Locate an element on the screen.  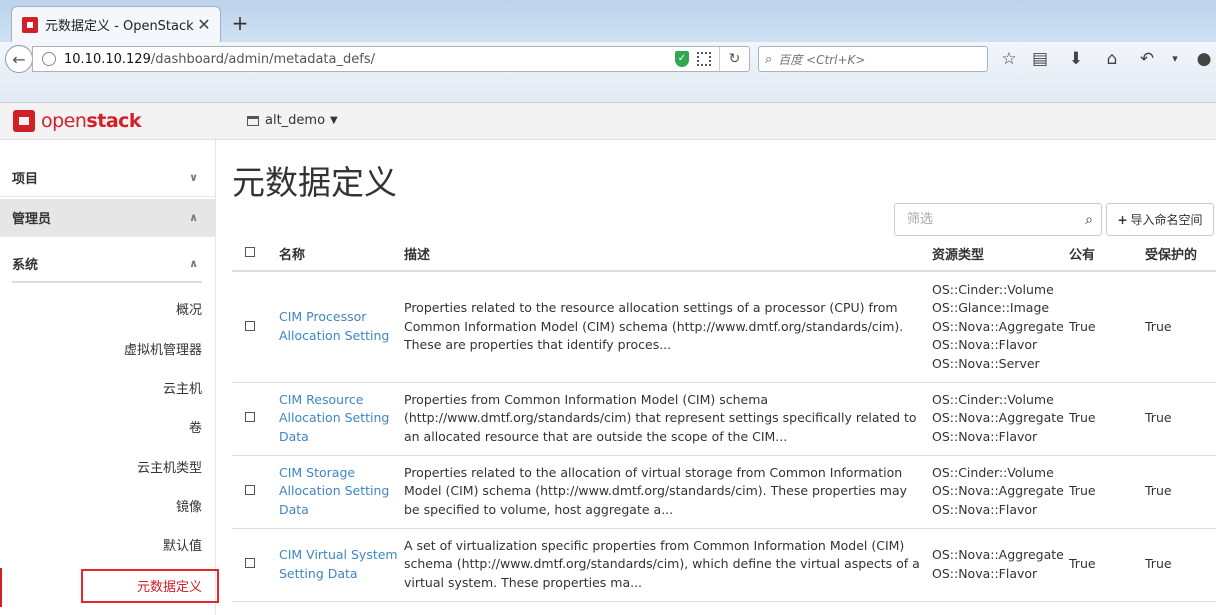
select-all-cell is located at coordinates (255, 254).